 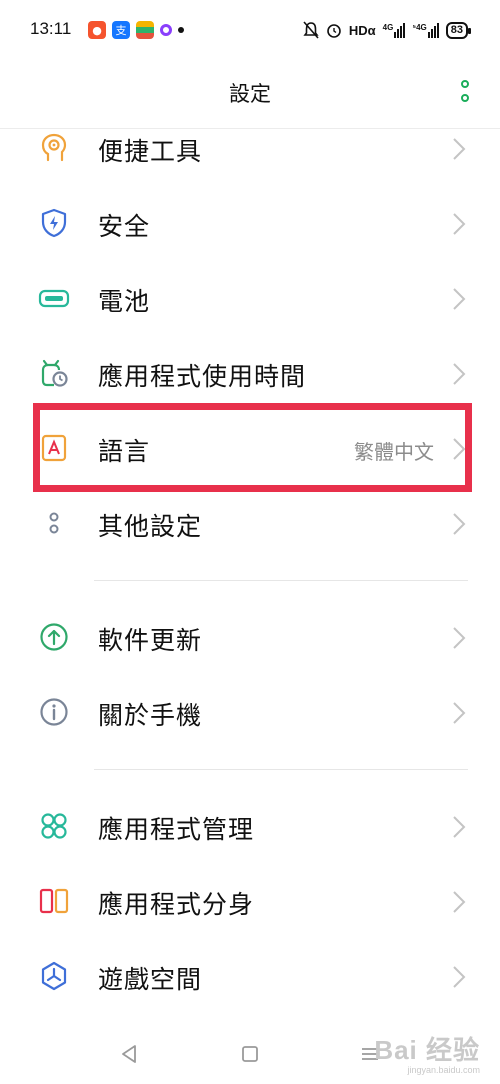 I want to click on app-management-icon, so click(x=54, y=826).